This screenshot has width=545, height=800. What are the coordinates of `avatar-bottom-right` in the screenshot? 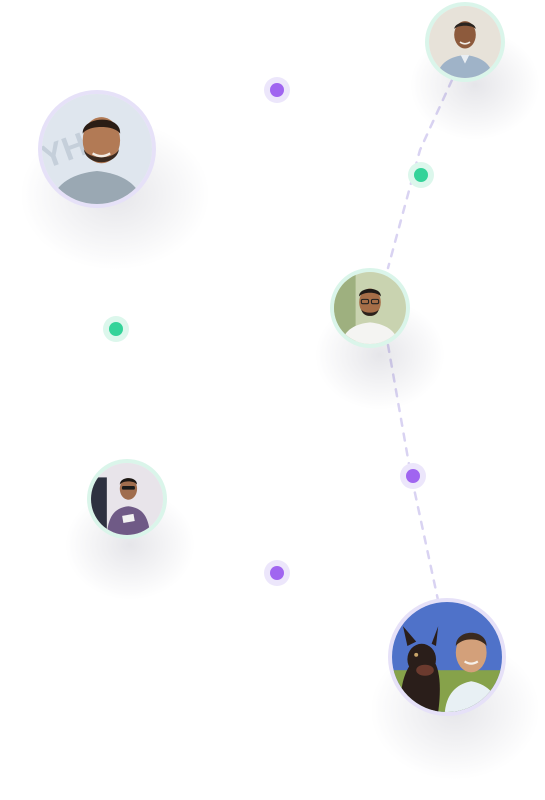 It's located at (447, 657).